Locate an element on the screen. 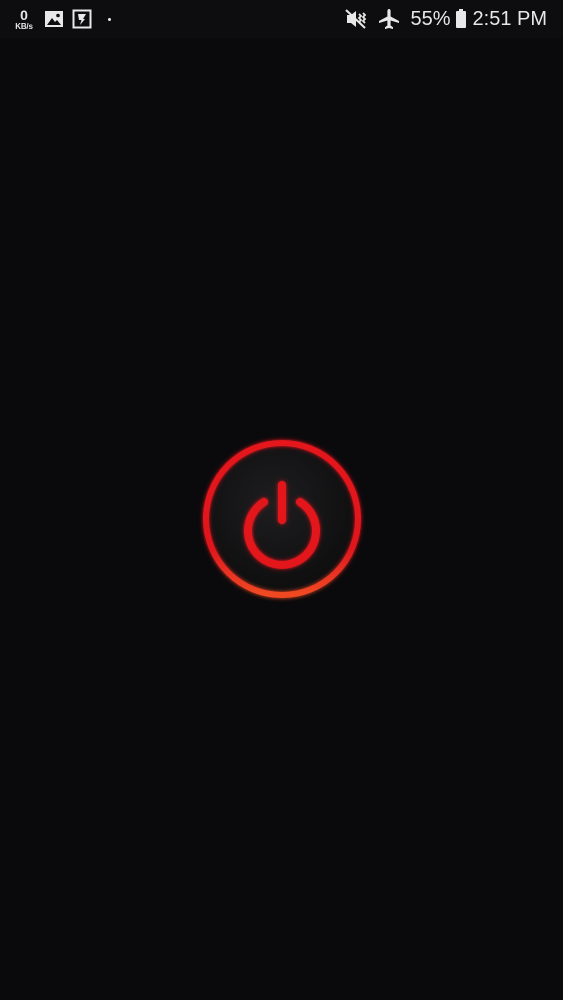 The height and width of the screenshot is (1000, 563). network-speed-indicator: 0 KB/s is located at coordinates (24, 19).